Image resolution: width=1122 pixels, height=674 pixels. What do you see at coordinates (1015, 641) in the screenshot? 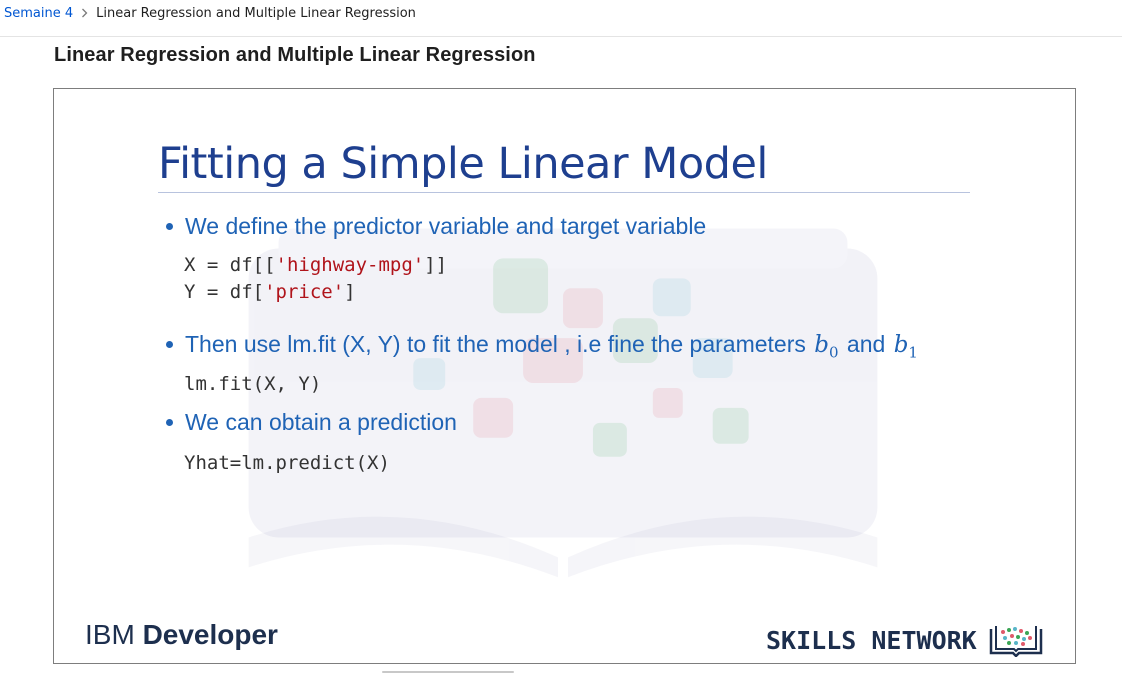
I see `skills-network-book-icon` at bounding box center [1015, 641].